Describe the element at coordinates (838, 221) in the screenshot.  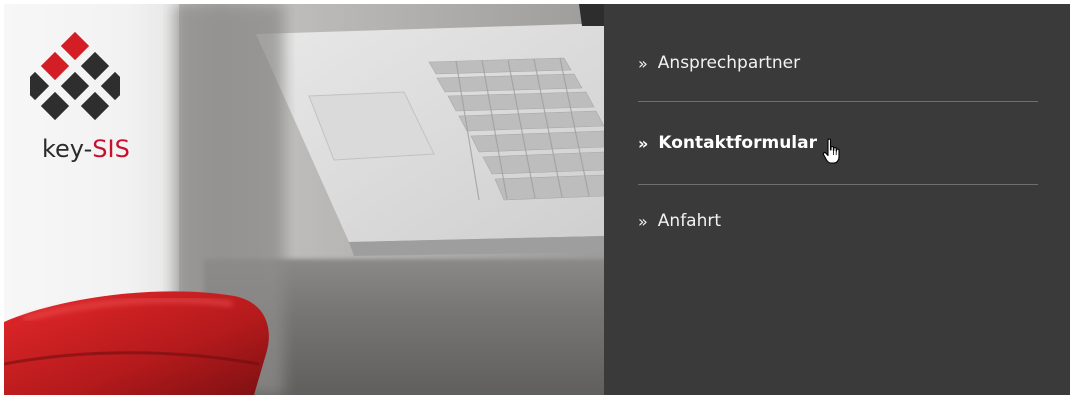
I see `menu-item-anfahrt: » Anfahrt` at that location.